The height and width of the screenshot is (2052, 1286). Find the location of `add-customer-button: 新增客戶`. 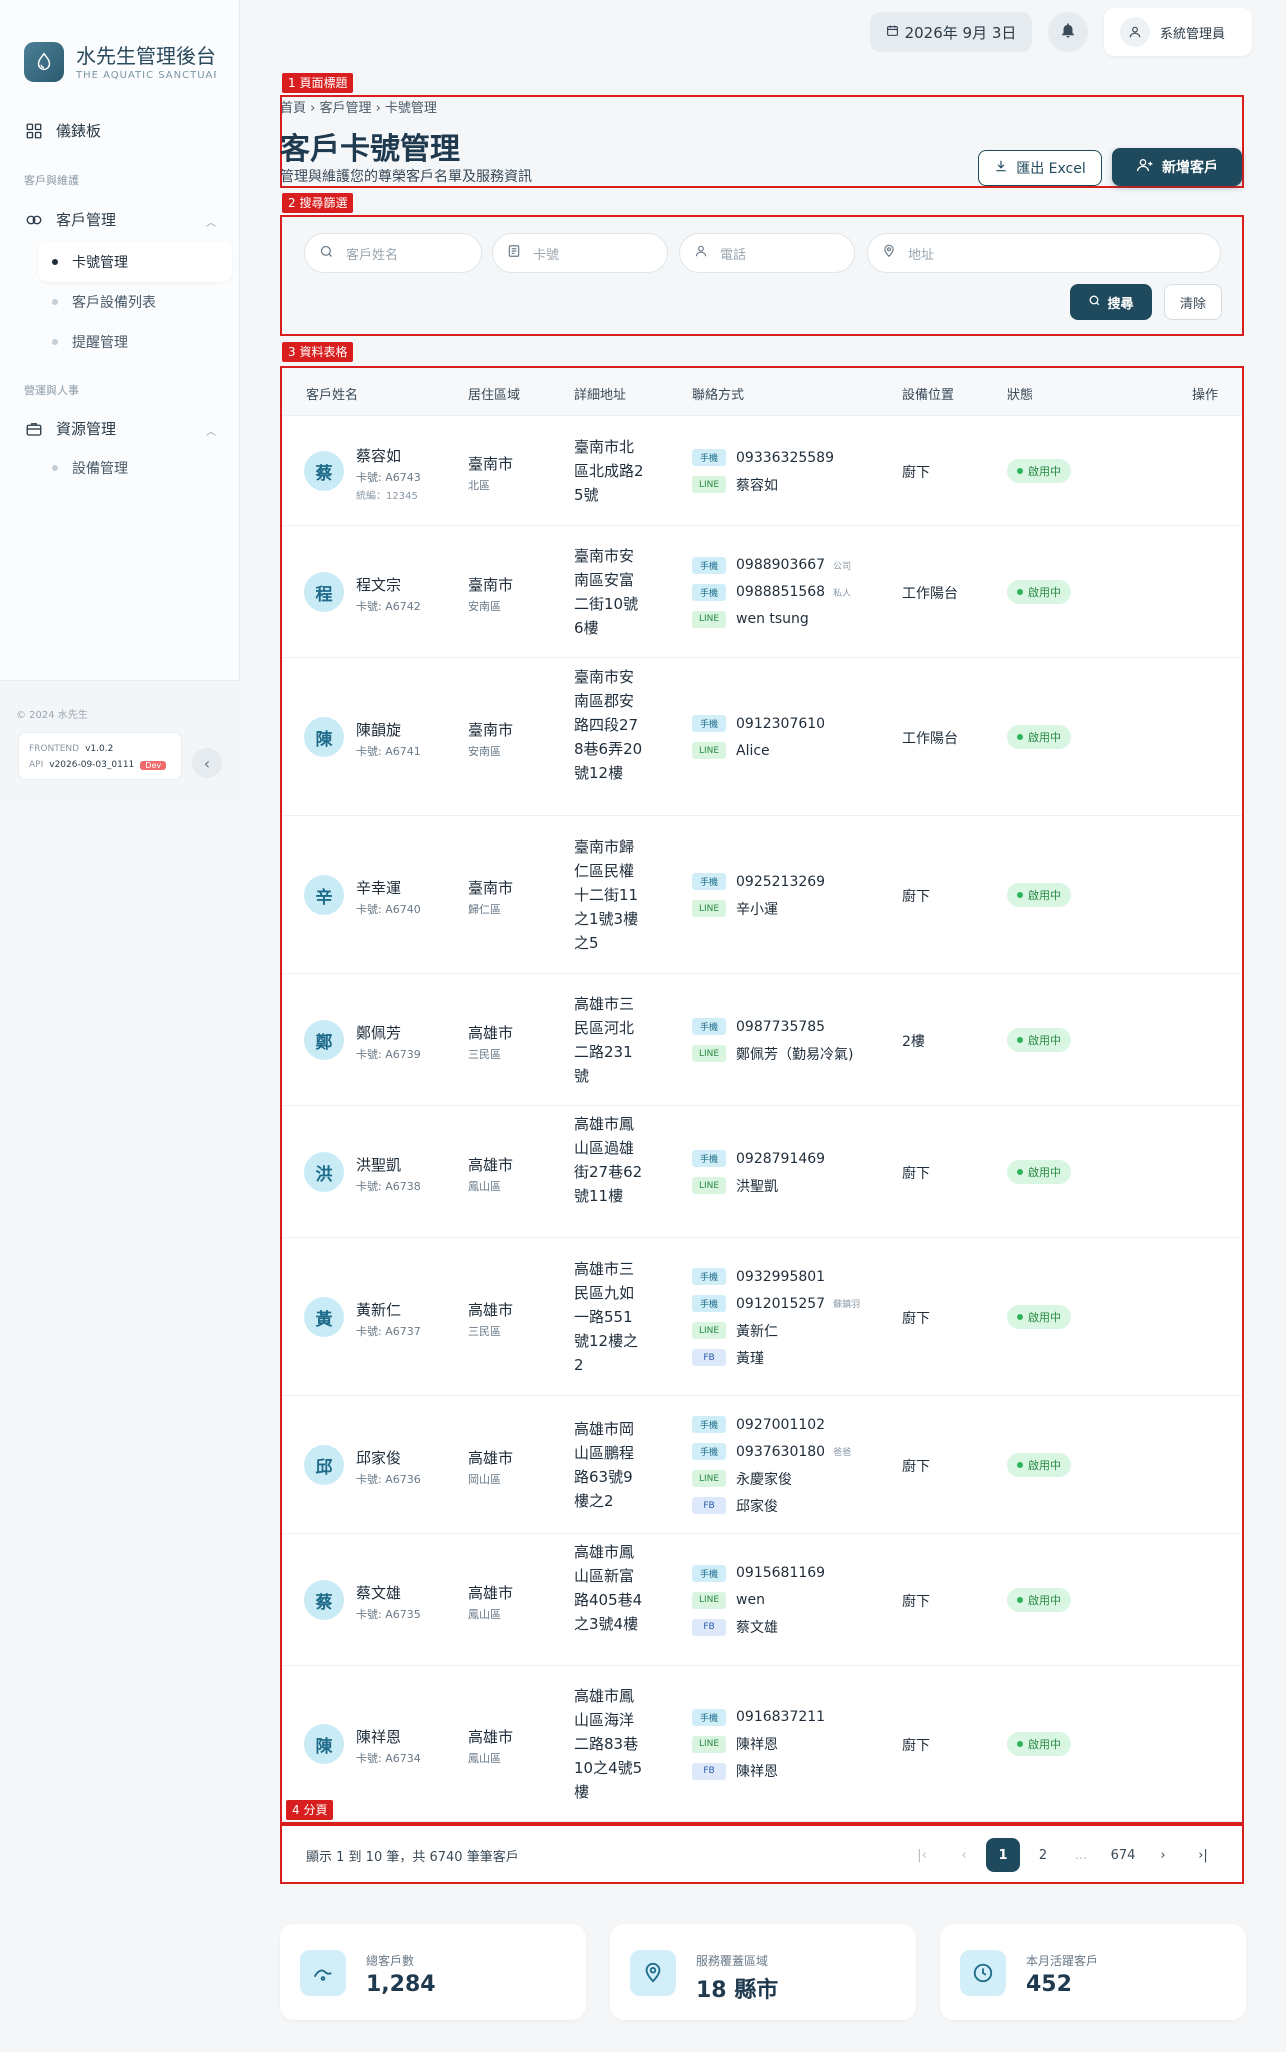

add-customer-button: 新增客戶 is located at coordinates (1177, 167).